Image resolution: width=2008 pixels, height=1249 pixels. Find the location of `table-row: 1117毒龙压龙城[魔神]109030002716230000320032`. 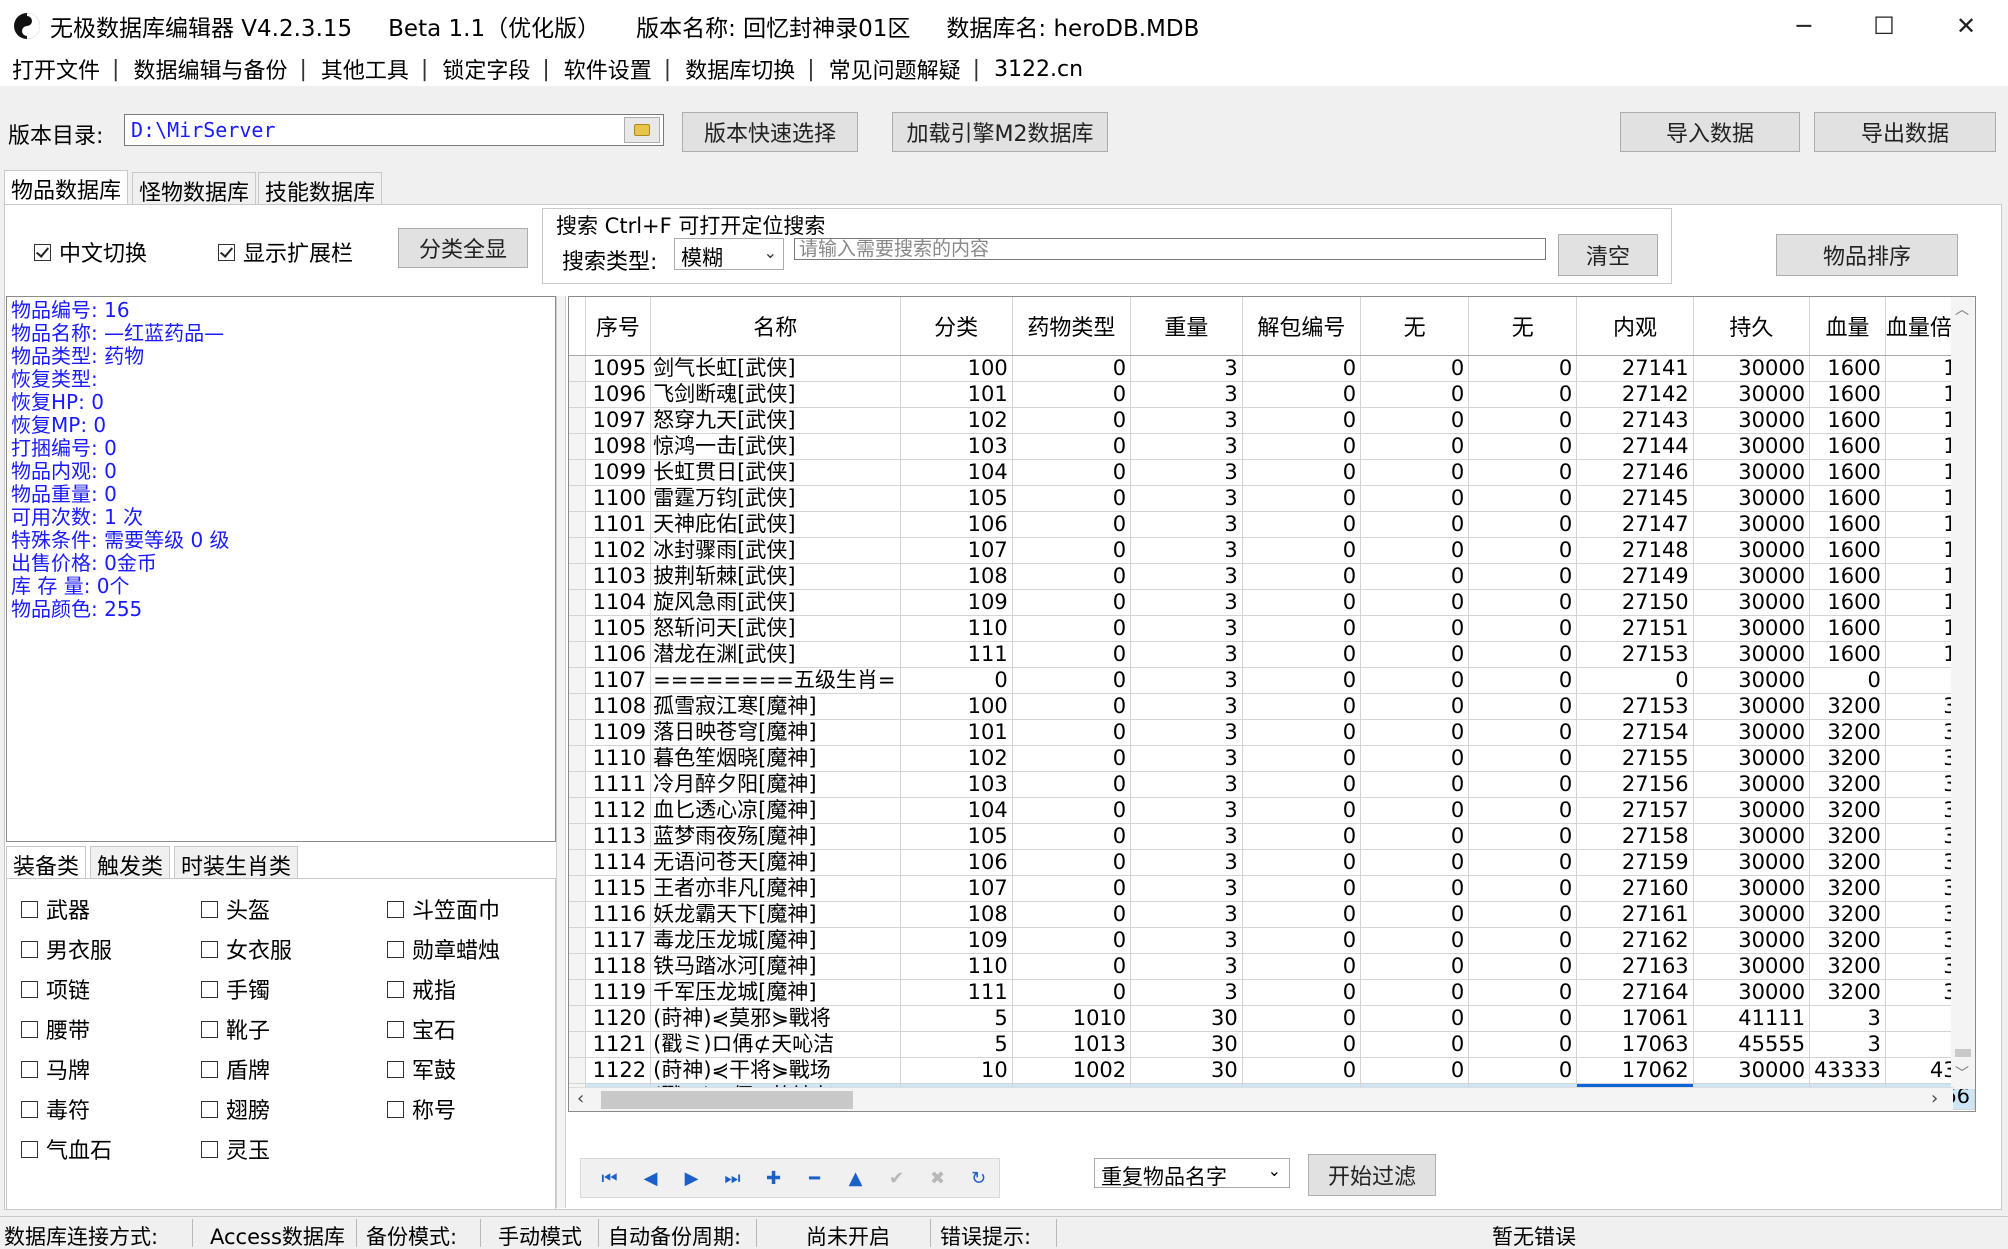

table-row: 1117毒龙压龙城[魔神]109030002716230000320032 is located at coordinates (1272, 940).